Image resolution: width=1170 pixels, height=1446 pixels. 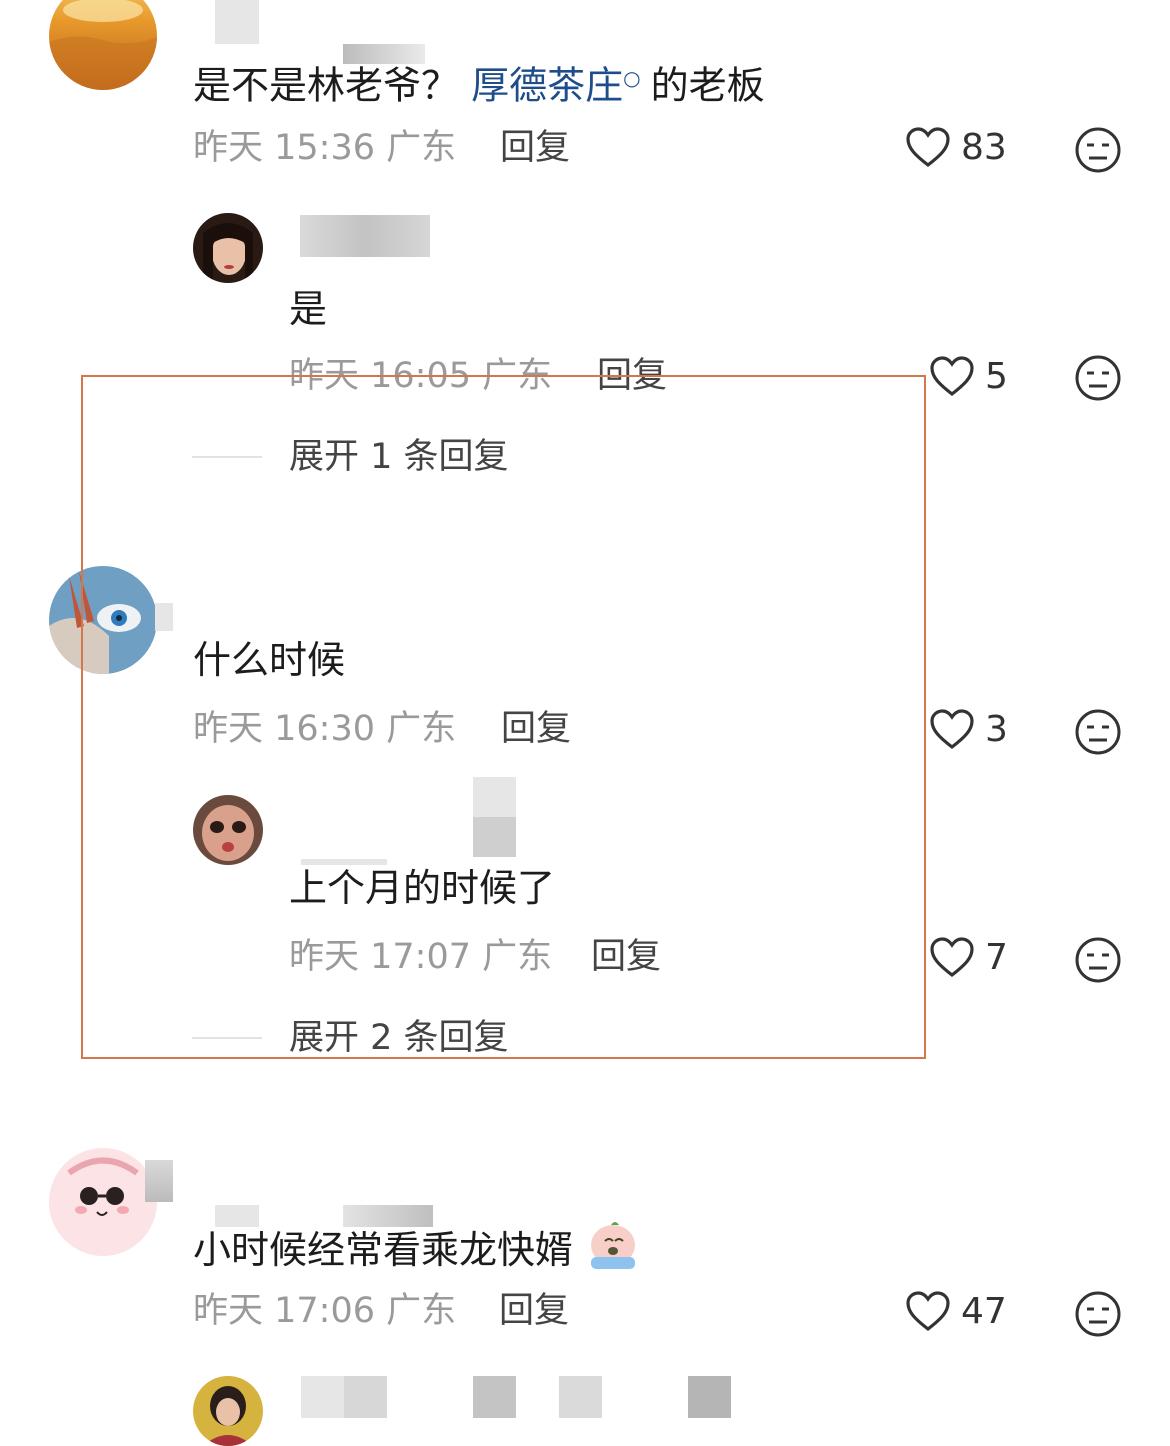 I want to click on like-count: 47, so click(x=984, y=1311).